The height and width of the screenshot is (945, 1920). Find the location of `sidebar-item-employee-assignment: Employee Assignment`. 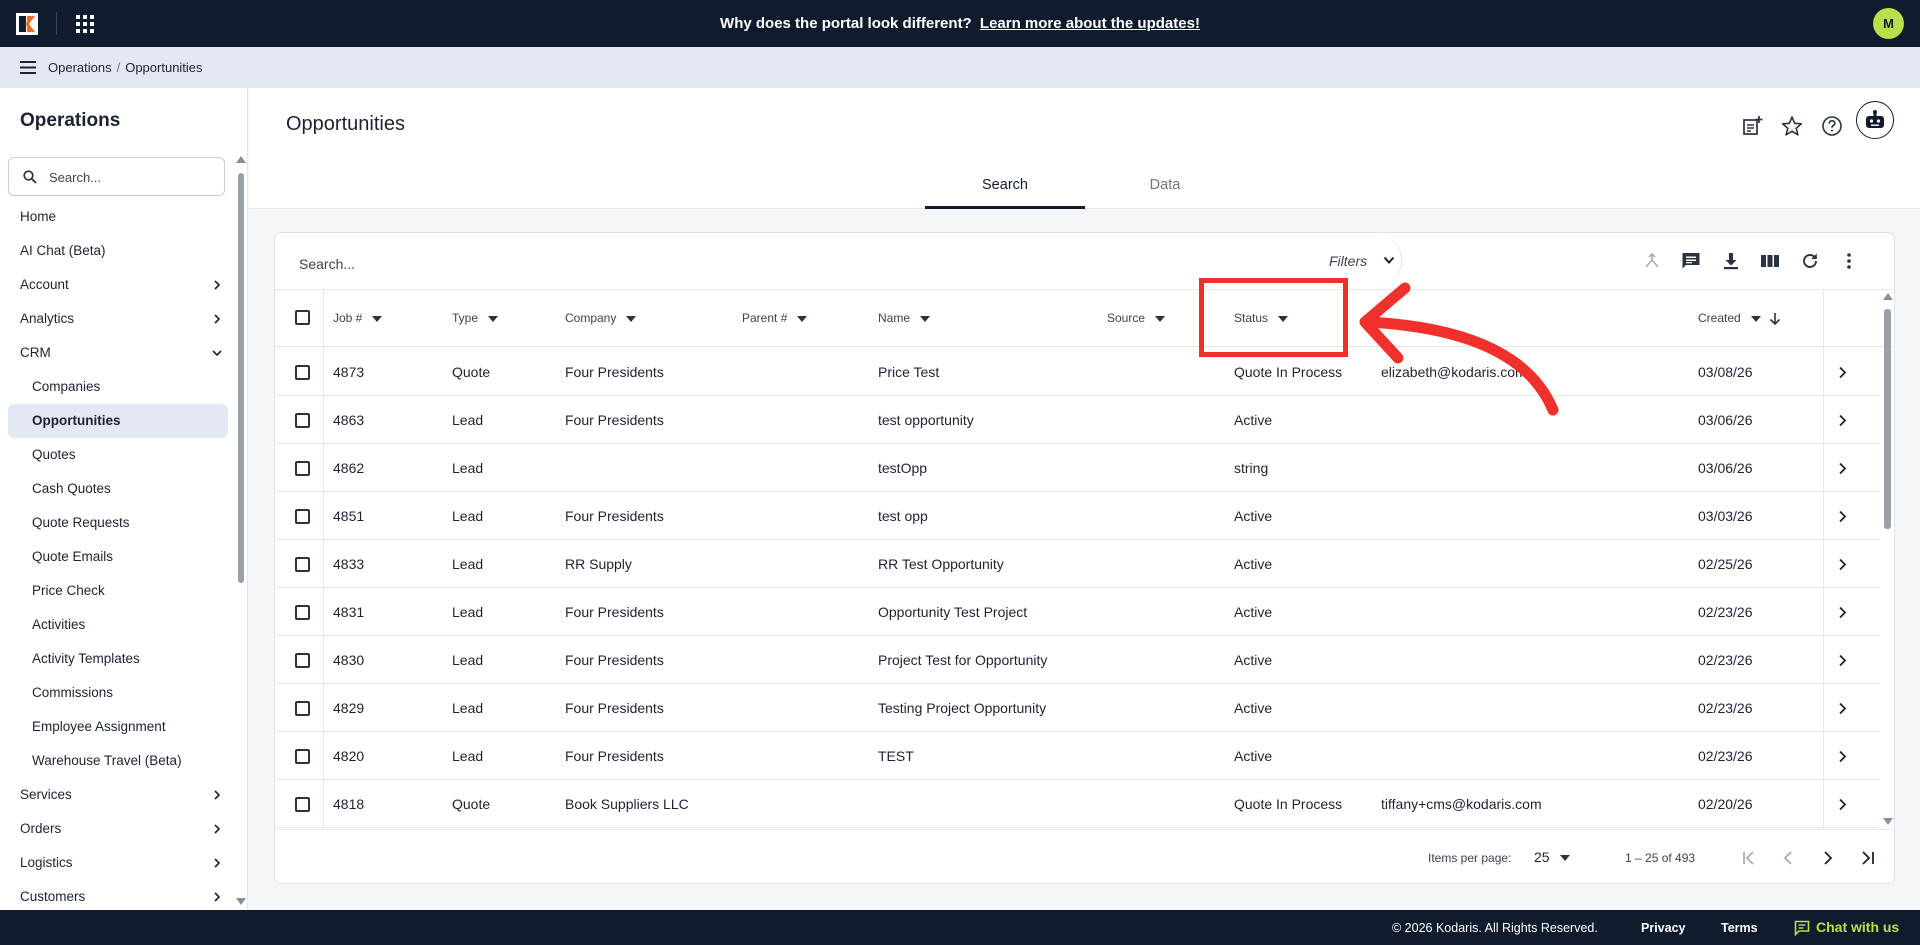

sidebar-item-employee-assignment: Employee Assignment is located at coordinates (118, 727).